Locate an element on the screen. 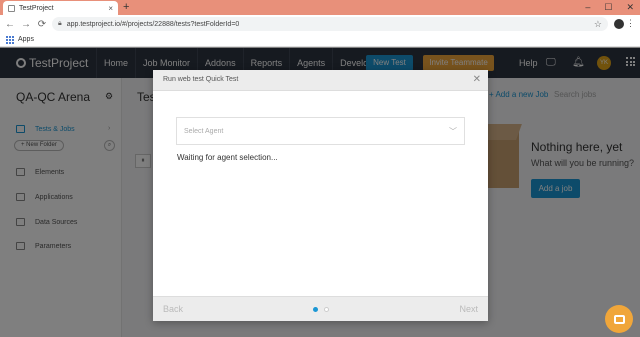 The height and width of the screenshot is (337, 640). agent-select-placeholder: Select Agent is located at coordinates (204, 131).